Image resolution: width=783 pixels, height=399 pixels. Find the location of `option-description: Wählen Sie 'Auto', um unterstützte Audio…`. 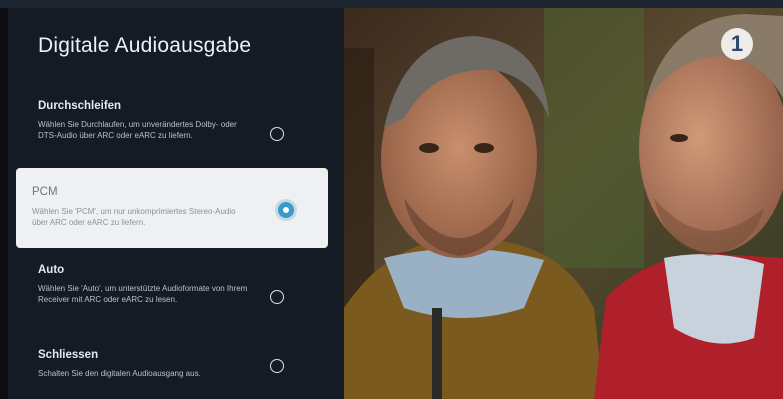

option-description: Wählen Sie 'Auto', um unterstützte Audio… is located at coordinates (143, 294).